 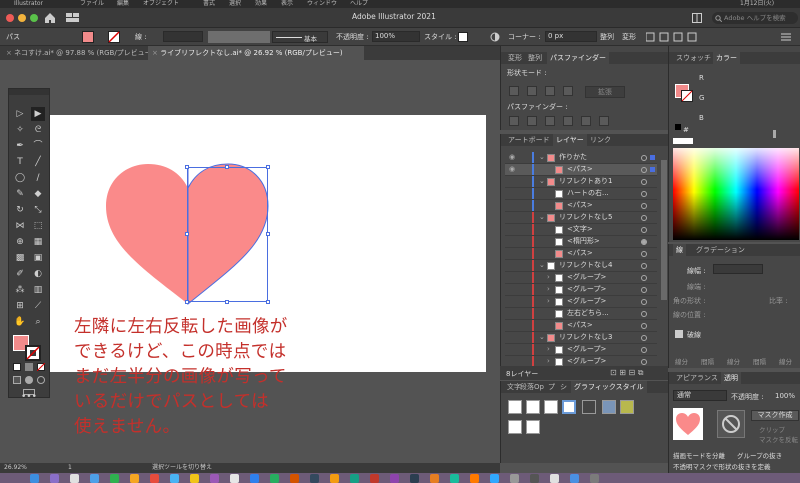 I want to click on tab-align: 整列, so click(x=535, y=58).